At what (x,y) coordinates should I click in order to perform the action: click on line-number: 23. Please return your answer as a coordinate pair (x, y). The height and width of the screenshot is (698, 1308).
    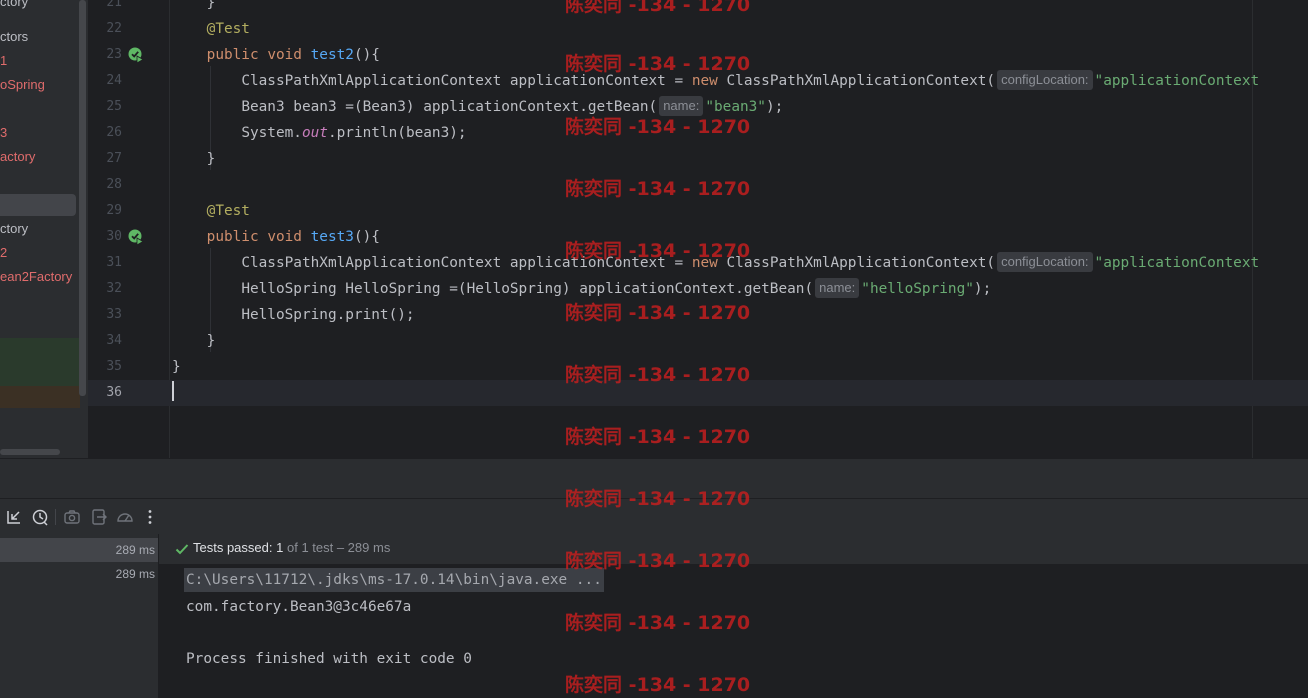
    Looking at the image, I should click on (114, 54).